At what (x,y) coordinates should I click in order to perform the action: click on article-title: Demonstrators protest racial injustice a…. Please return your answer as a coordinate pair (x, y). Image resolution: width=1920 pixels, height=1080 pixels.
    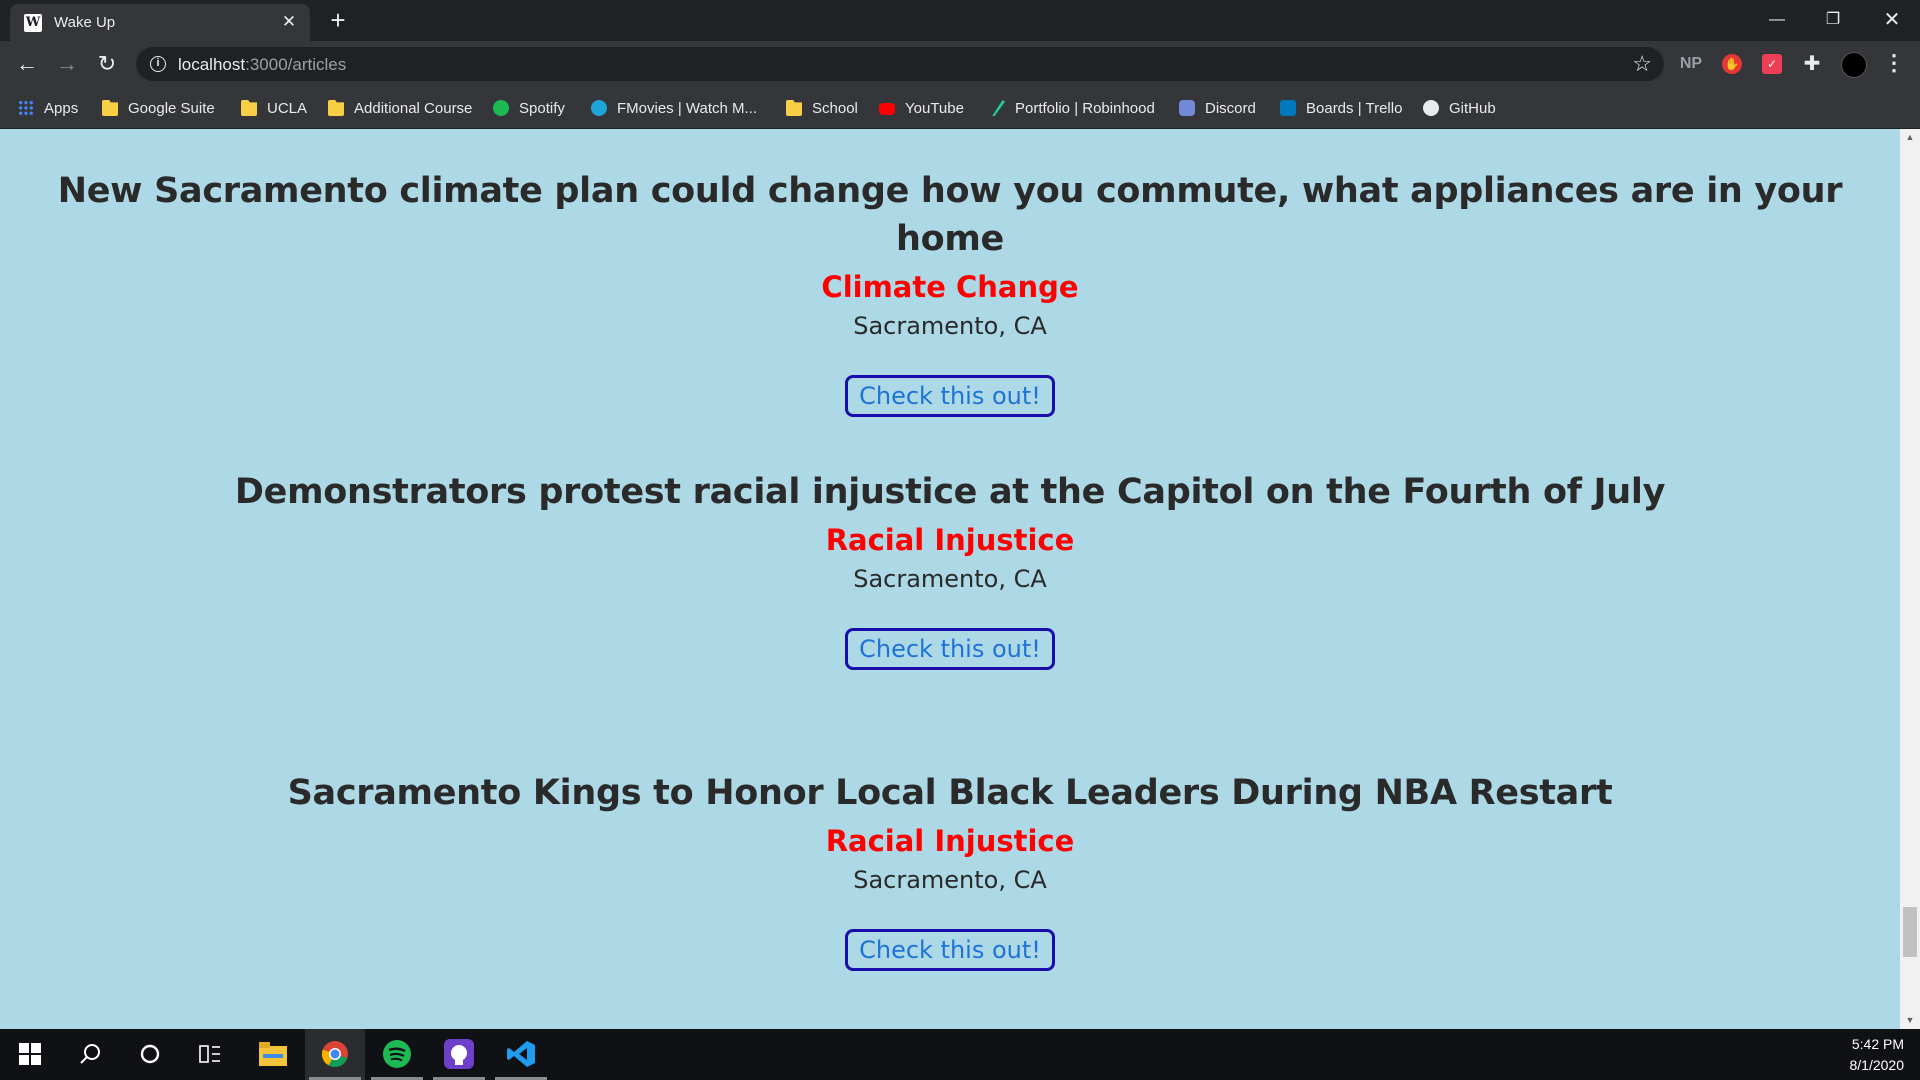
    Looking at the image, I should click on (950, 492).